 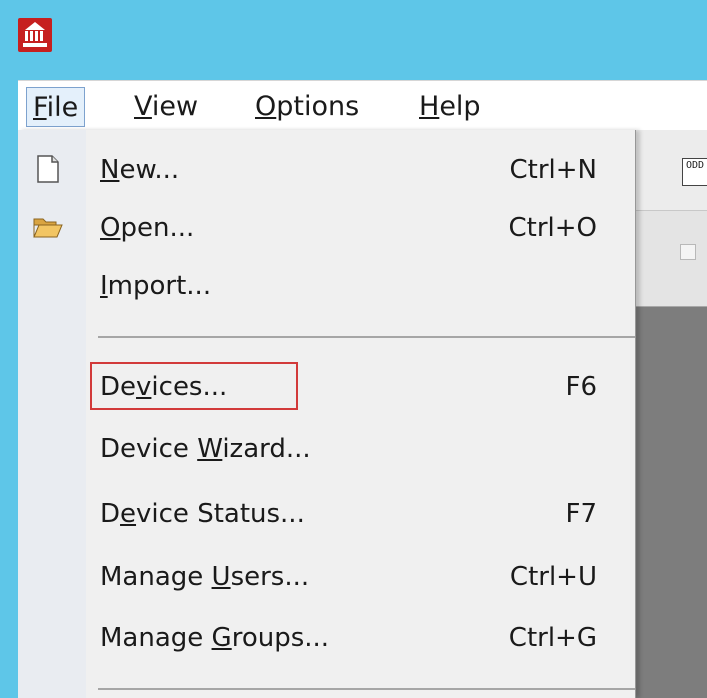 I want to click on app-logo-icon, so click(x=35, y=35).